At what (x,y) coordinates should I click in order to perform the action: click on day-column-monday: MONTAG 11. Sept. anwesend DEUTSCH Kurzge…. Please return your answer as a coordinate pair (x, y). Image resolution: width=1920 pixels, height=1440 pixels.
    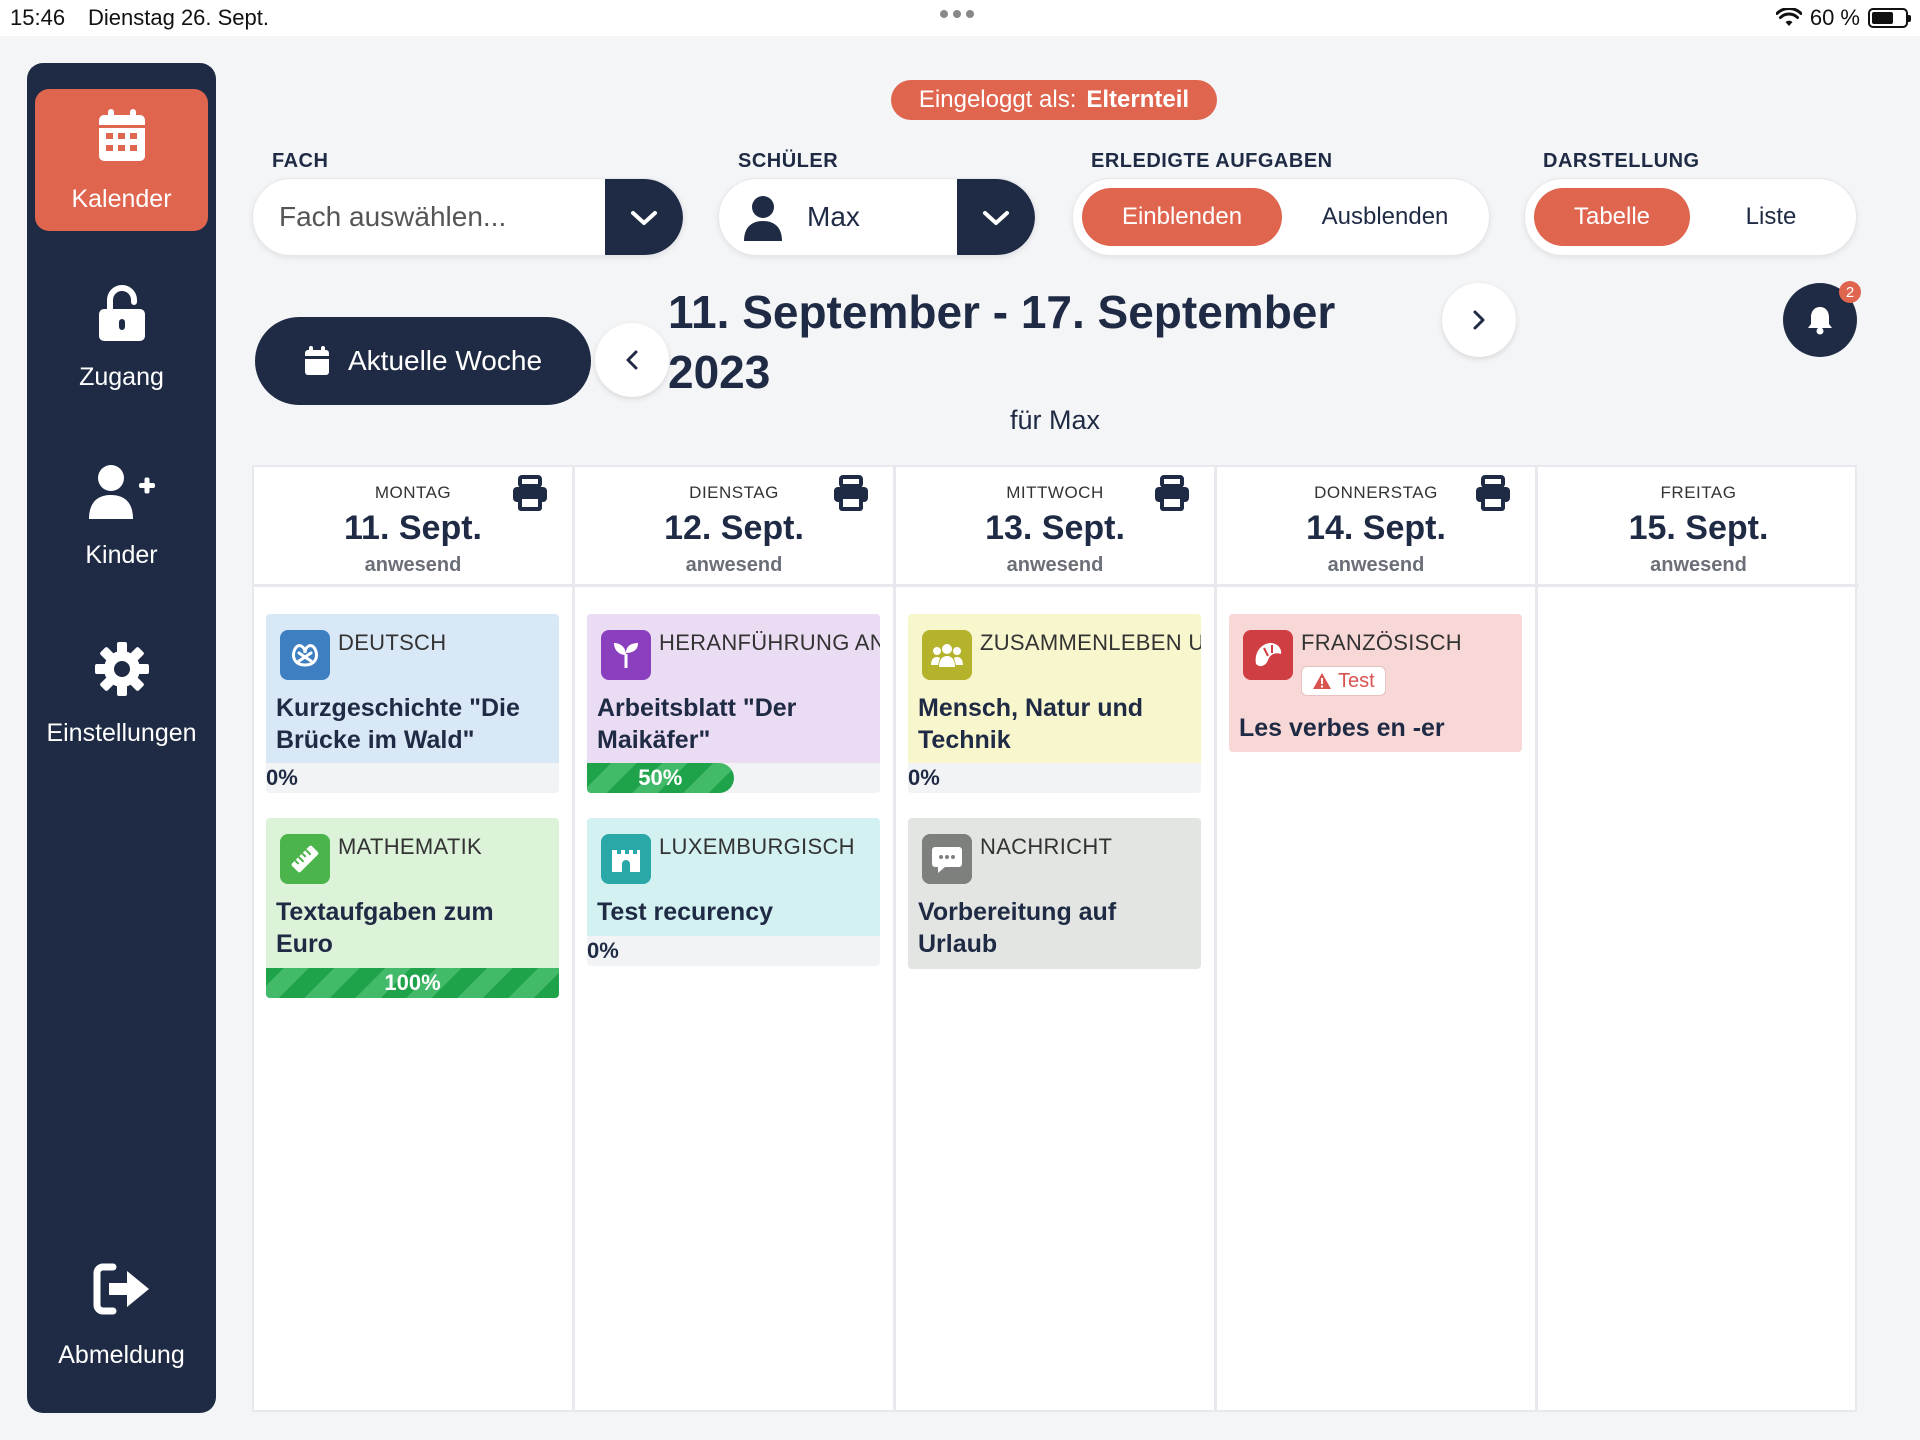
    Looking at the image, I should click on (414, 938).